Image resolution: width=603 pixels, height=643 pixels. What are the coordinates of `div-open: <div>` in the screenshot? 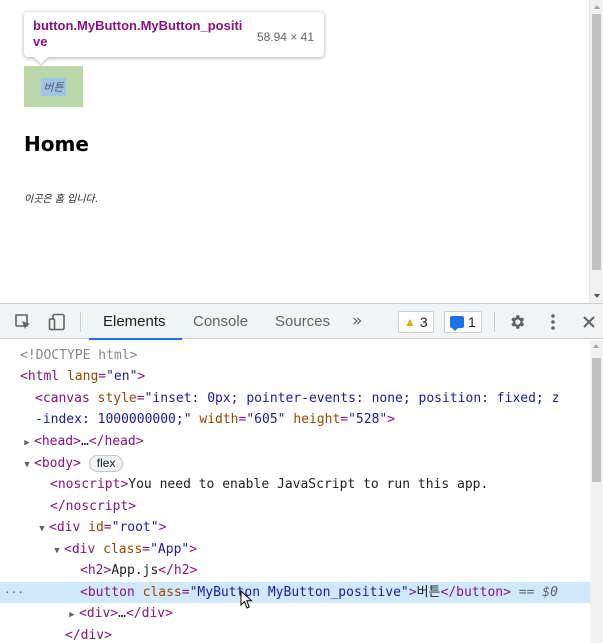 It's located at (99, 613).